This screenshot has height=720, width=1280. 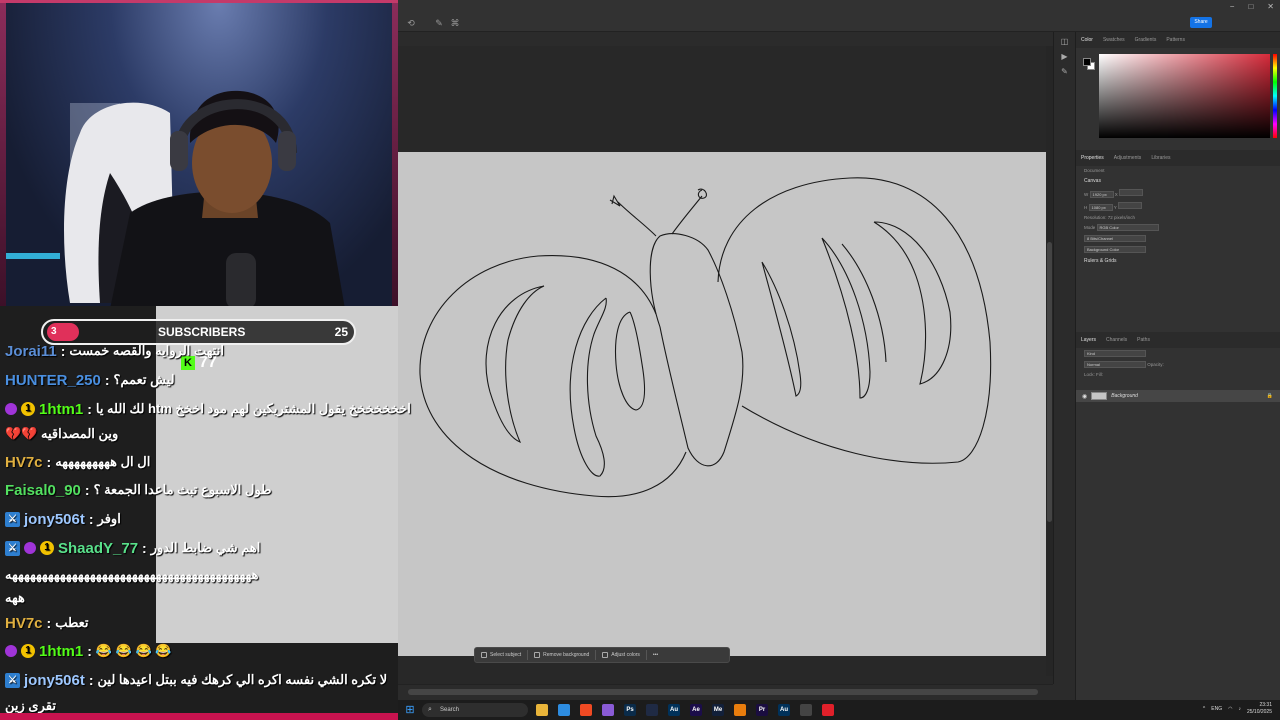 I want to click on chat-message: 1 1htm1: 😂 😂 😂 😂, so click(x=88, y=651).